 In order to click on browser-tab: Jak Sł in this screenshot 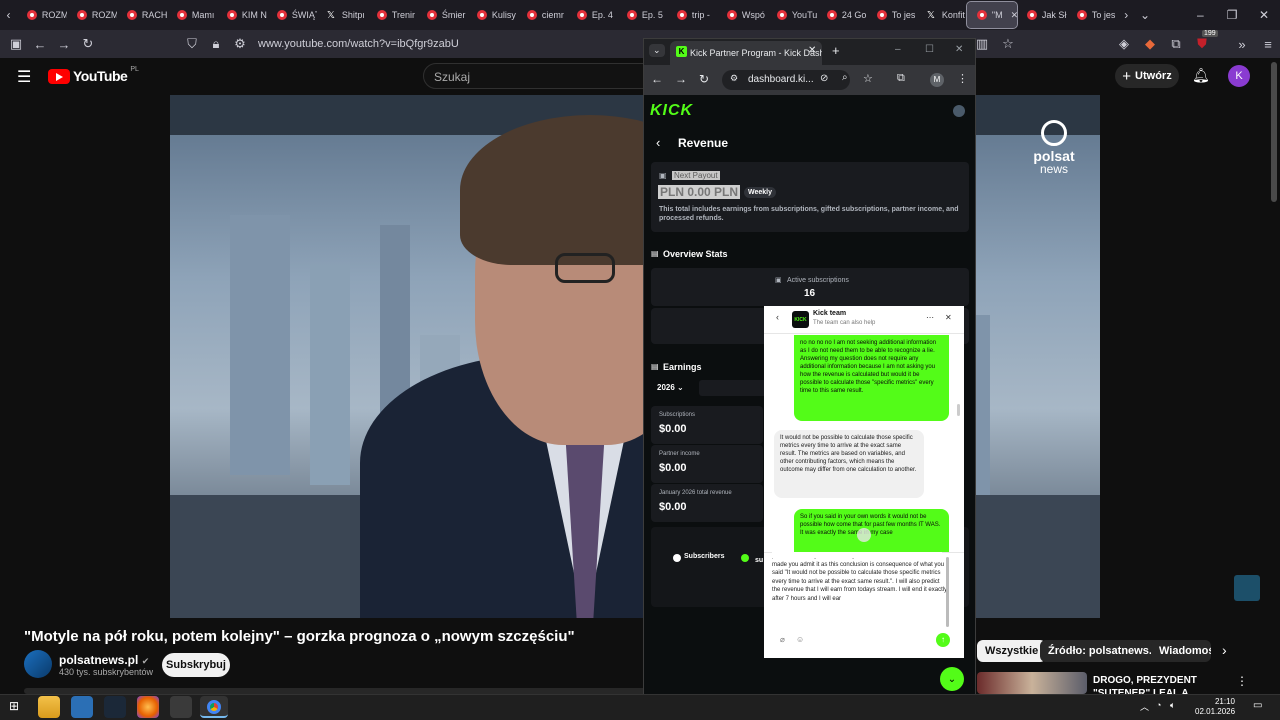, I will do `click(1042, 15)`.